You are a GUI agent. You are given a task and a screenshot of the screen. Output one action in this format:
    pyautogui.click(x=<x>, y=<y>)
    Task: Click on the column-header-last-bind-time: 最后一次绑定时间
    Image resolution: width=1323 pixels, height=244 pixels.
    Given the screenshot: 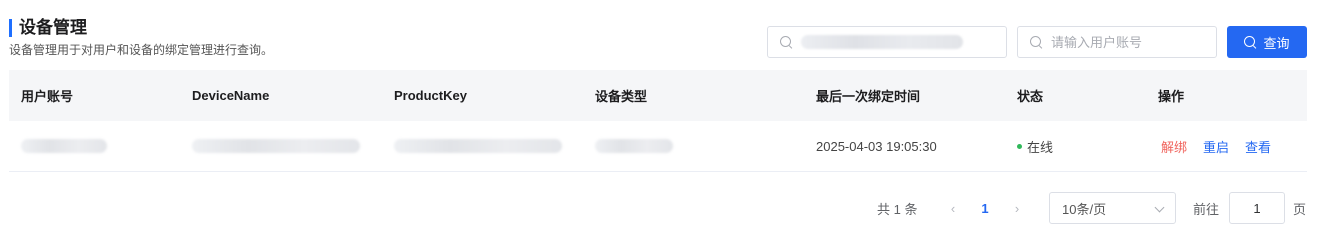 What is the action you would take?
    pyautogui.click(x=868, y=96)
    